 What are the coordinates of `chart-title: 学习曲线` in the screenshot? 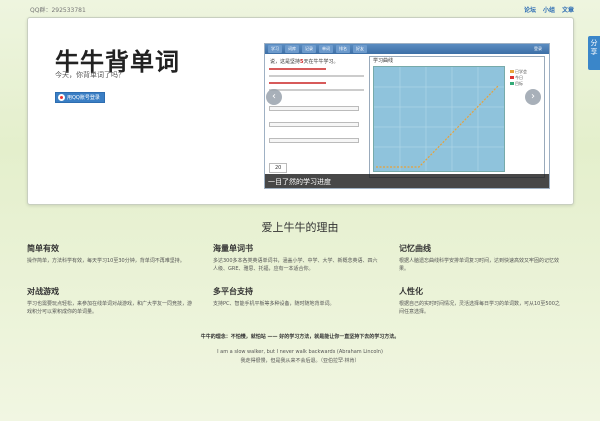 It's located at (383, 61).